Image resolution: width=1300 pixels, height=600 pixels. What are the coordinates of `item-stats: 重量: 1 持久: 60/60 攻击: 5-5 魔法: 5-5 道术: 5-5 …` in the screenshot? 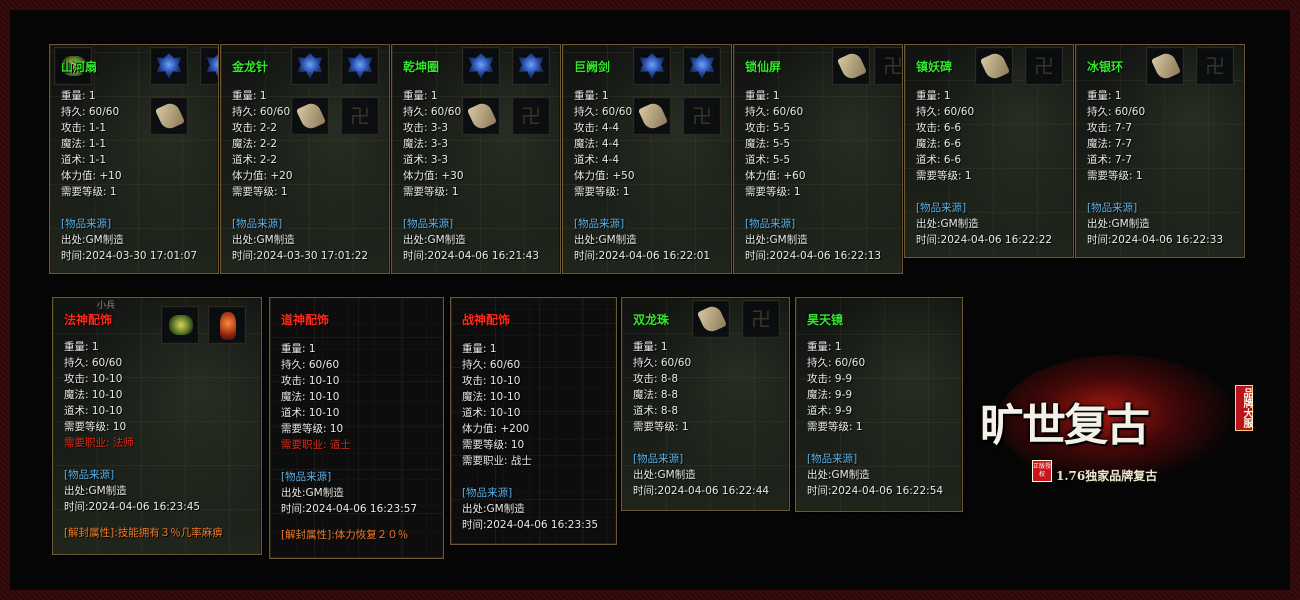 It's located at (813, 176).